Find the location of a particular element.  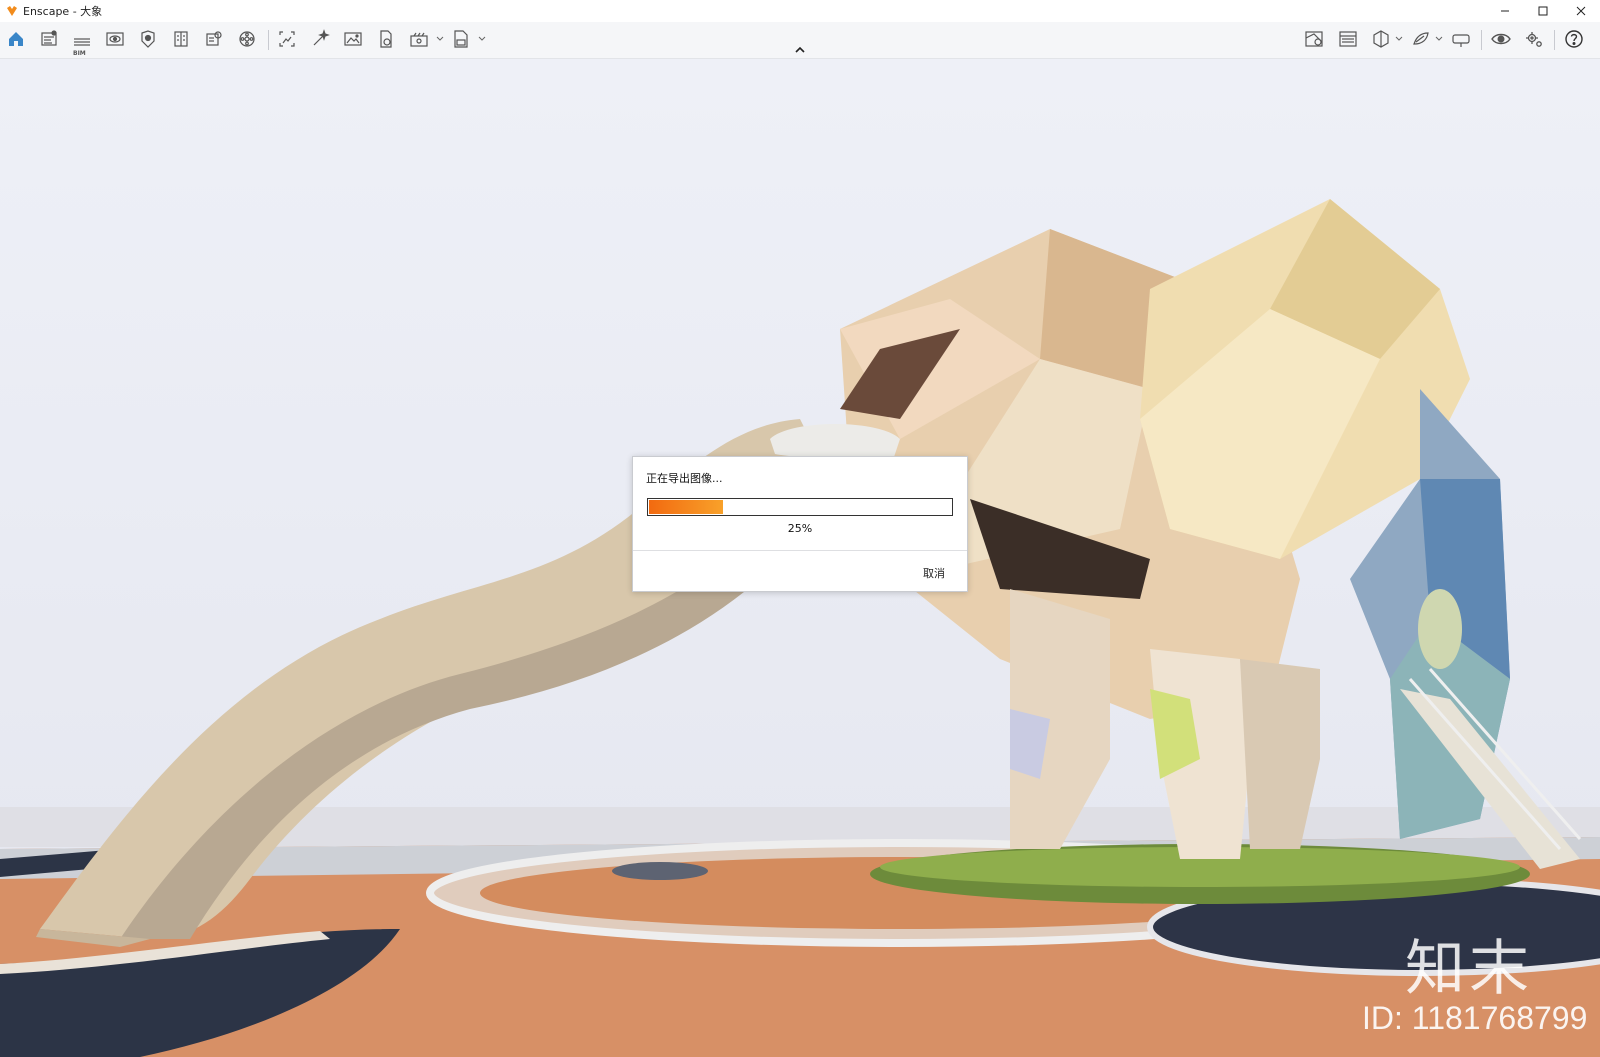

home-icon is located at coordinates (16, 39).